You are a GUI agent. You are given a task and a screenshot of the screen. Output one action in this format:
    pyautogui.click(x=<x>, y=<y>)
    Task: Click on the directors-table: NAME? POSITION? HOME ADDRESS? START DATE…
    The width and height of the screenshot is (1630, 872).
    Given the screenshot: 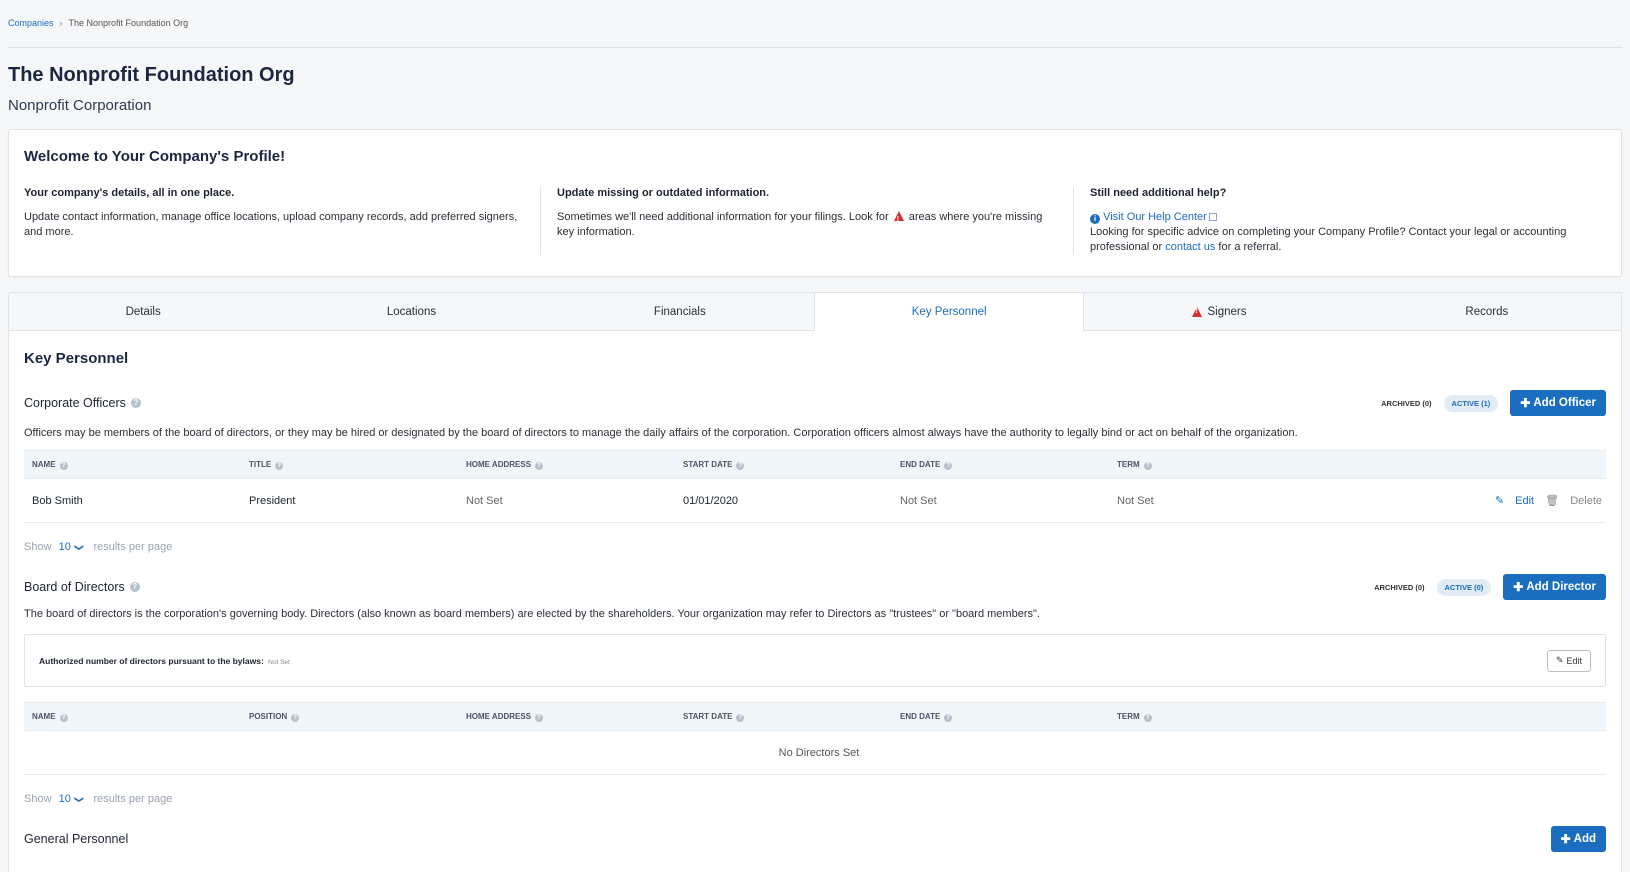 What is the action you would take?
    pyautogui.click(x=815, y=738)
    